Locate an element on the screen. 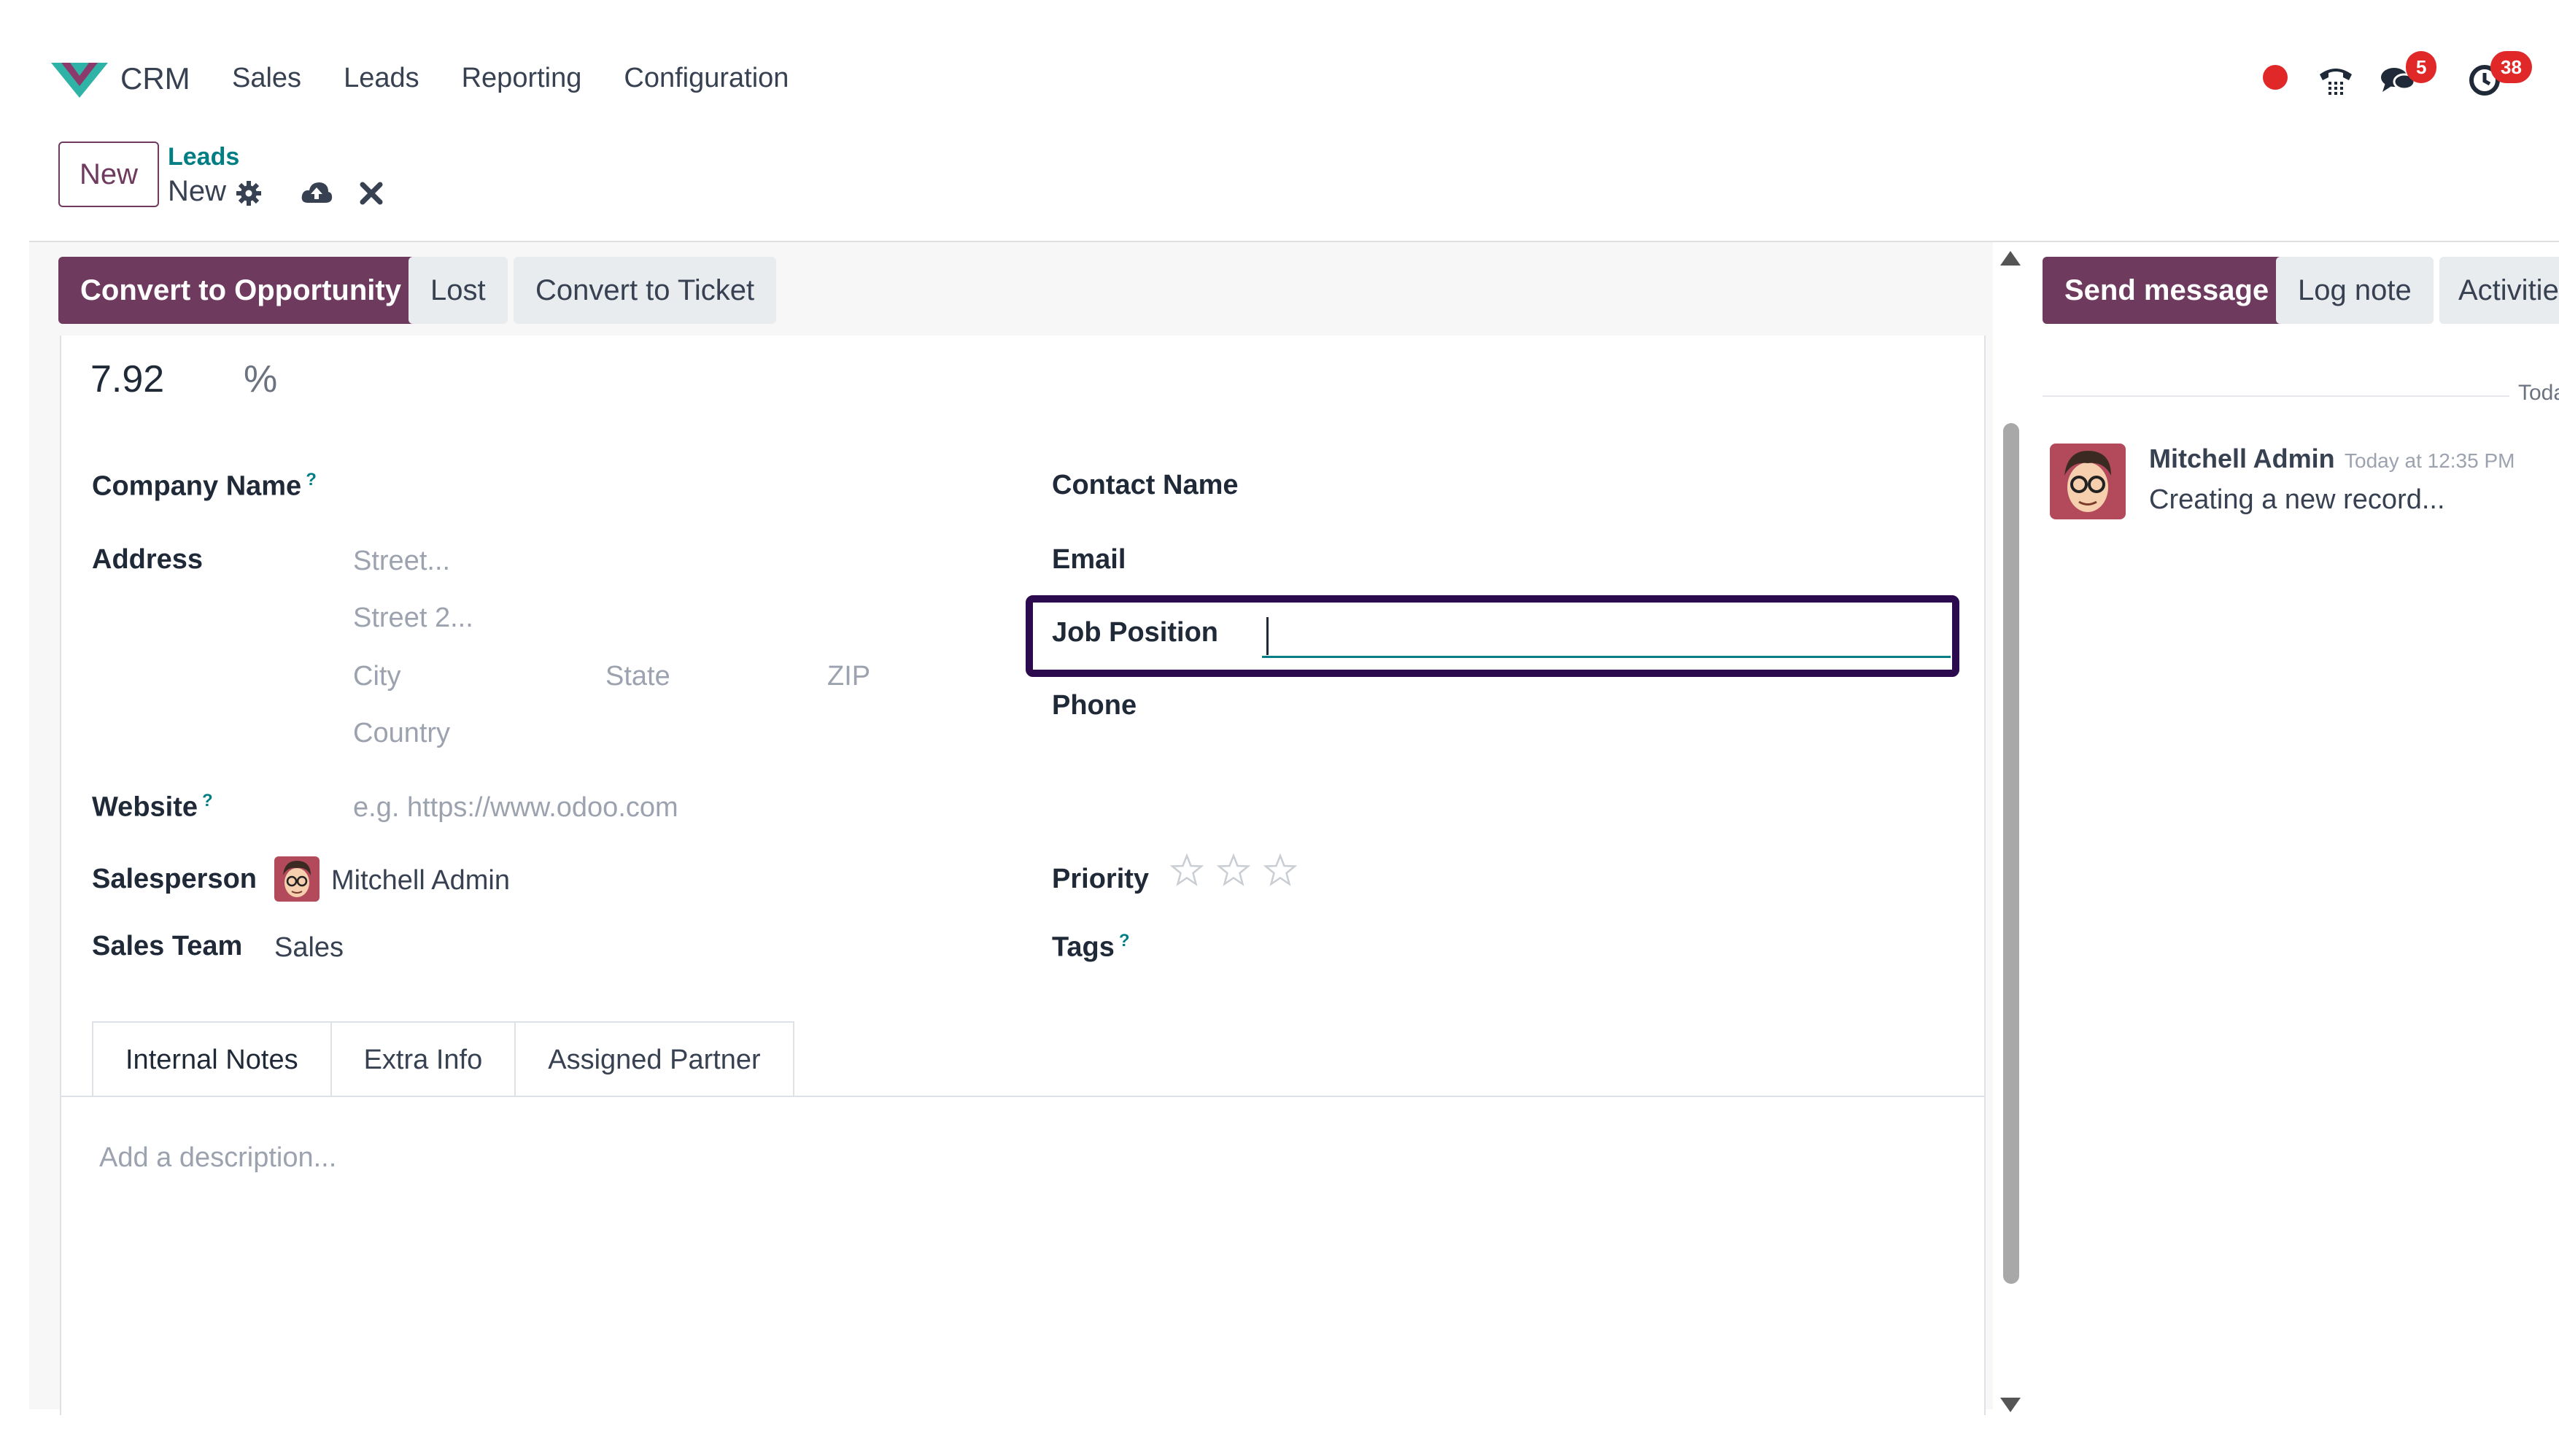  priority-star-1-icon is located at coordinates (1187, 870).